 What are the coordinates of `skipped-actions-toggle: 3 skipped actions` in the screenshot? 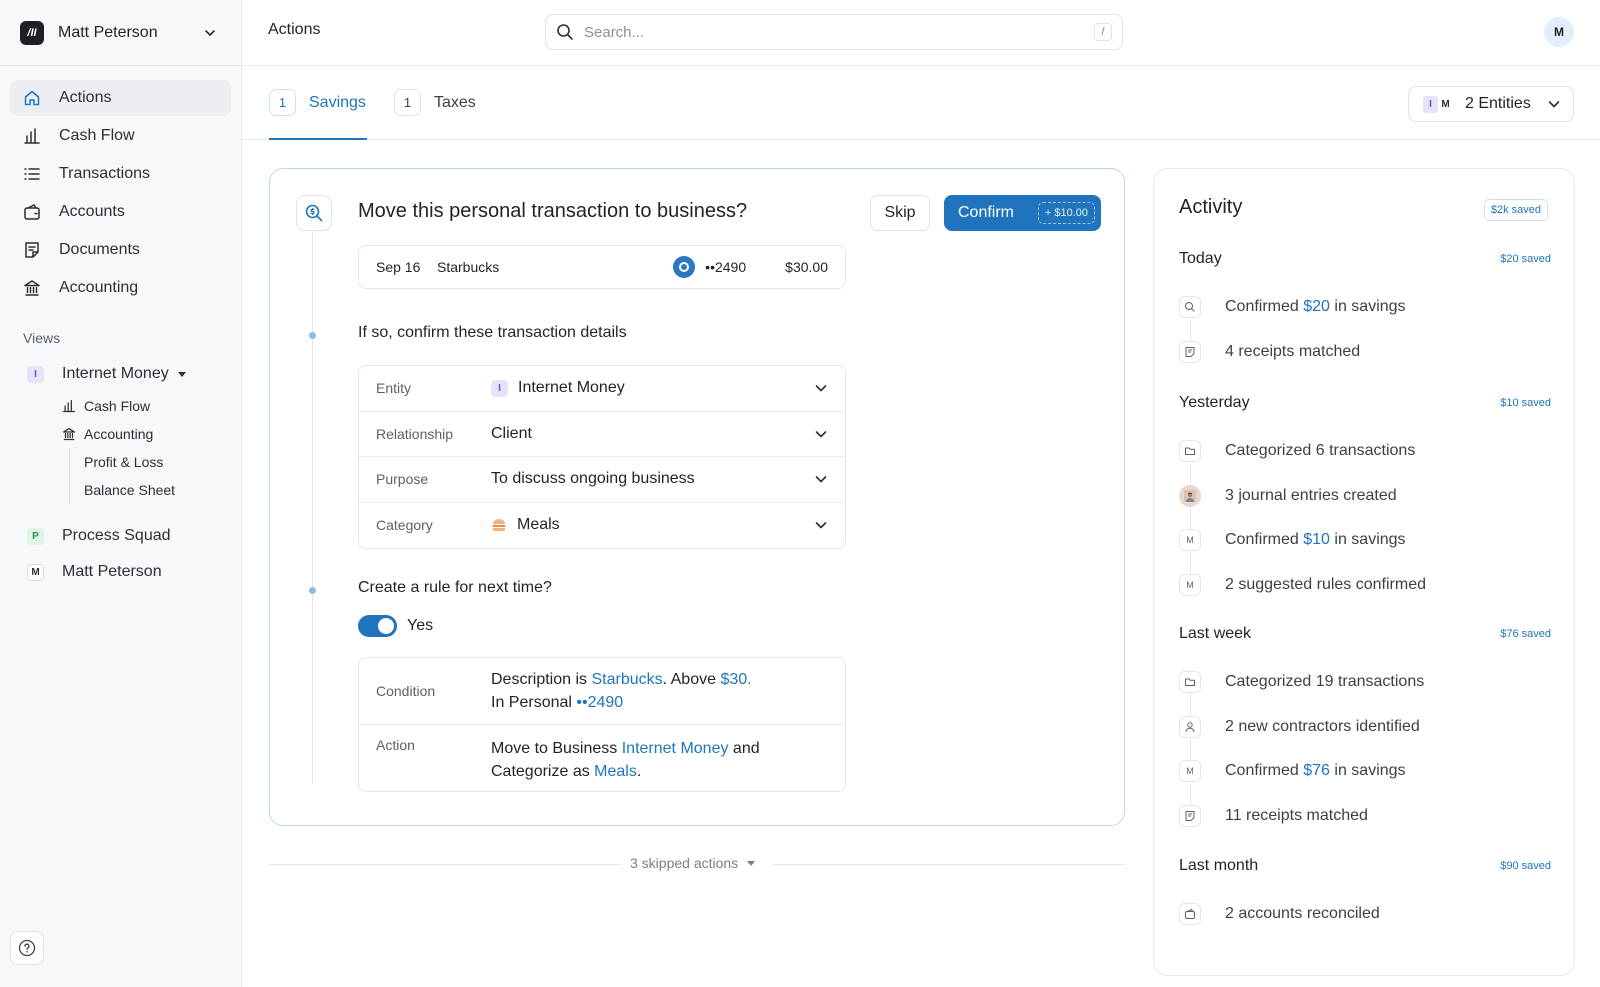 It's located at (693, 863).